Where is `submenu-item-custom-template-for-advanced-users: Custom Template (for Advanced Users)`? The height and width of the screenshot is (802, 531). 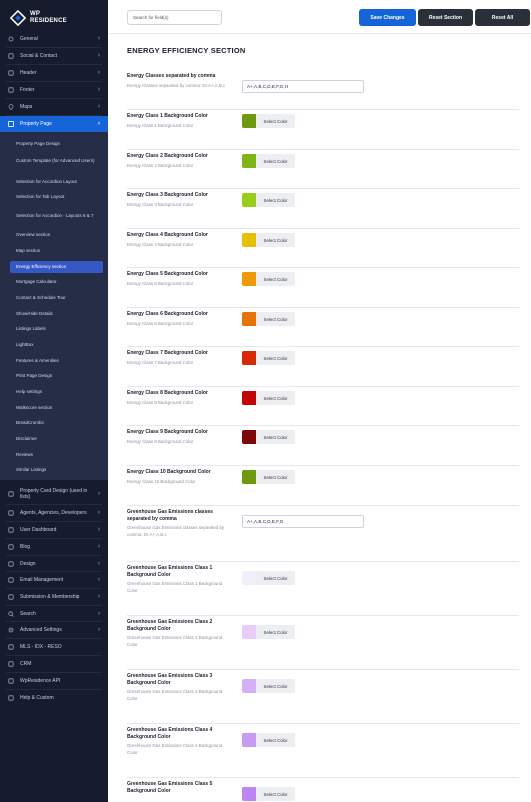 submenu-item-custom-template-for-advanced-users: Custom Template (for Advanced Users) is located at coordinates (56, 161).